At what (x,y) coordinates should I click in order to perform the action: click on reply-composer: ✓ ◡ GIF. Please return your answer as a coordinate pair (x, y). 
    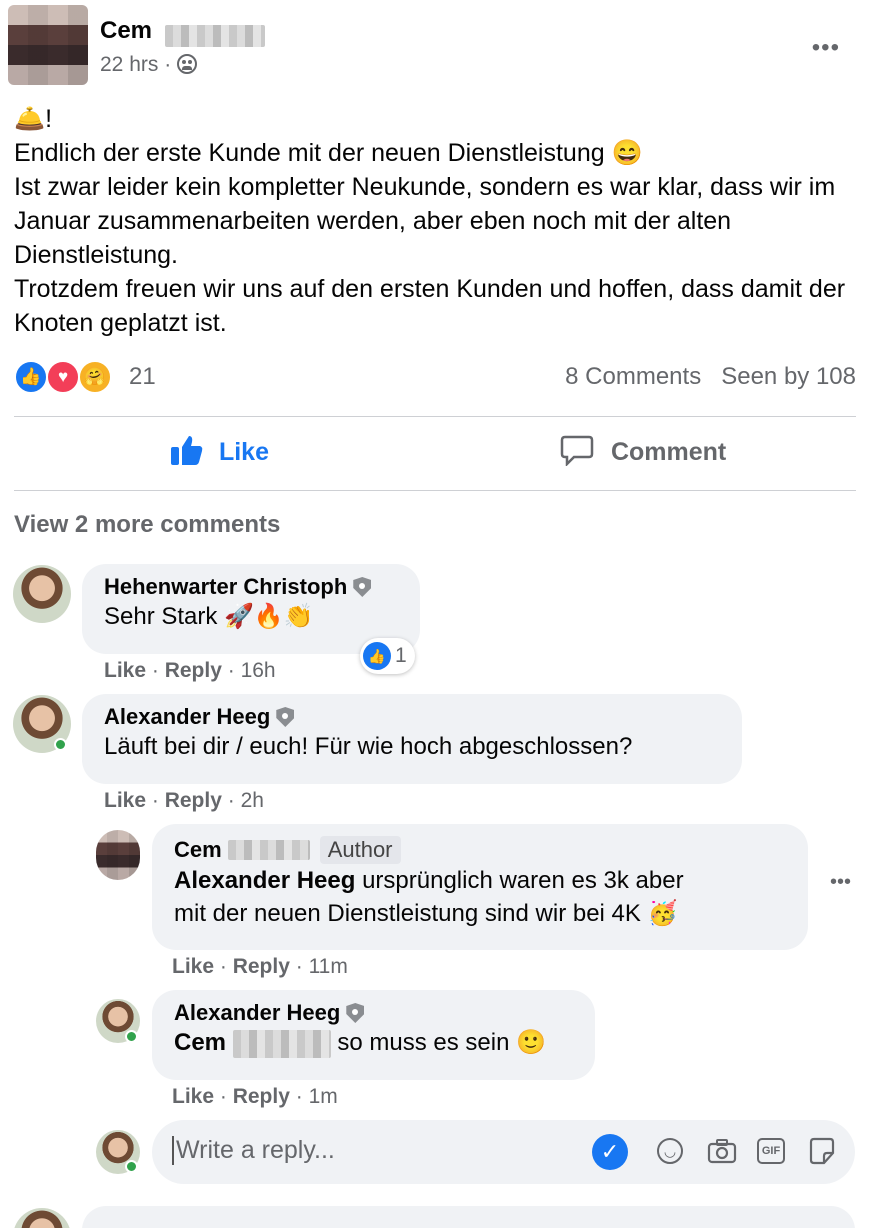
    Looking at the image, I should click on (503, 1152).